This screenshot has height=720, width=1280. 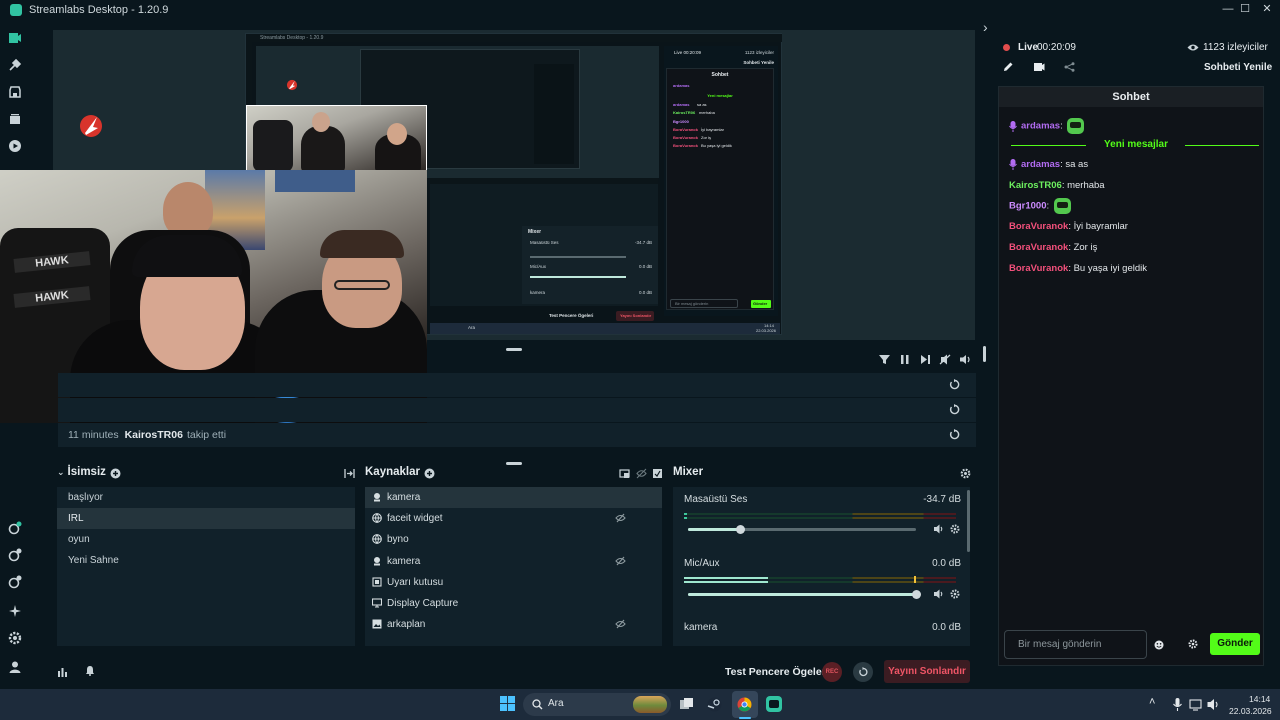 I want to click on layout-icon, so click(x=15, y=582).